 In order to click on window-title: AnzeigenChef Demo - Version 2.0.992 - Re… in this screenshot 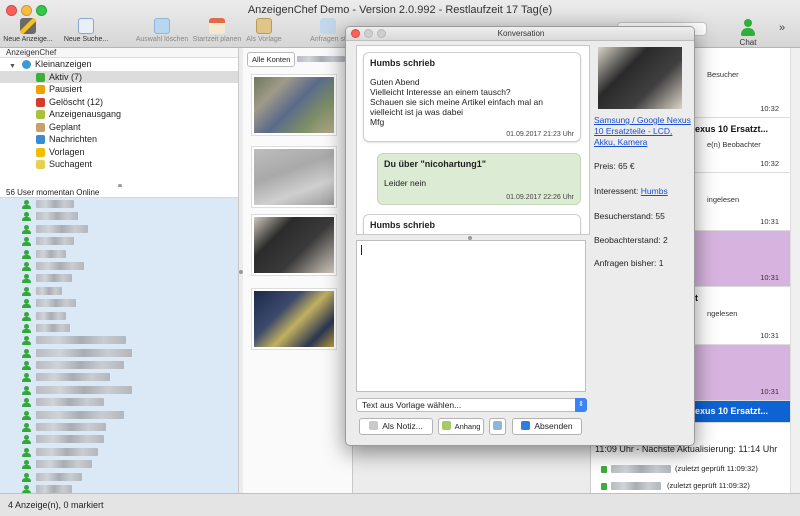, I will do `click(400, 10)`.